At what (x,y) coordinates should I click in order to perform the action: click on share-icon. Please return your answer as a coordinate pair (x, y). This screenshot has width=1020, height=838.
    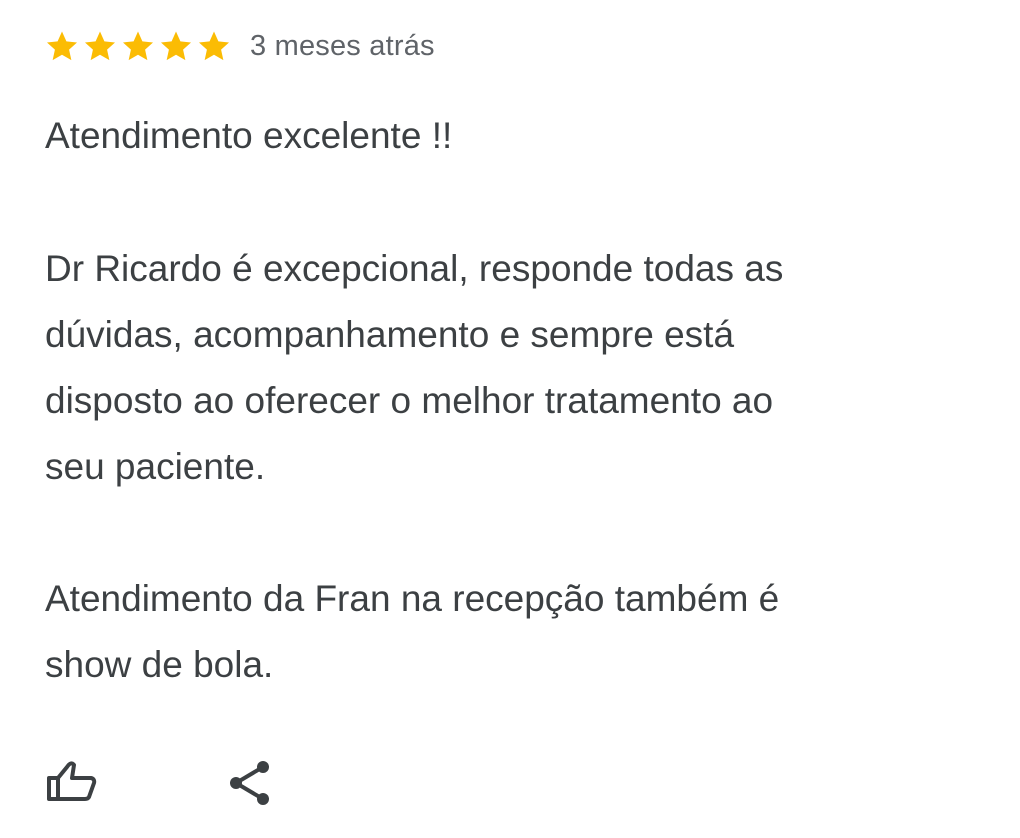
    Looking at the image, I should click on (249, 783).